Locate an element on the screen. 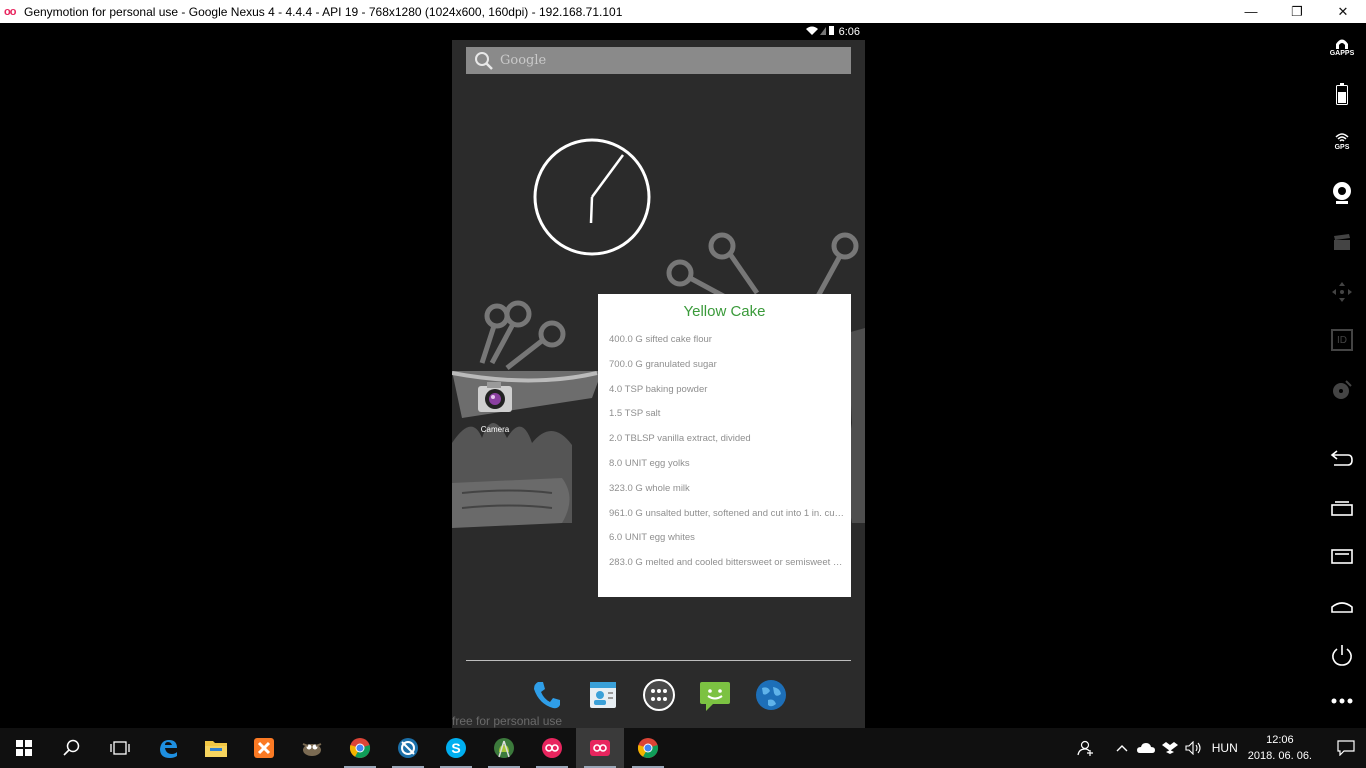 This screenshot has width=1366, height=768. webcam-icon is located at coordinates (1342, 193).